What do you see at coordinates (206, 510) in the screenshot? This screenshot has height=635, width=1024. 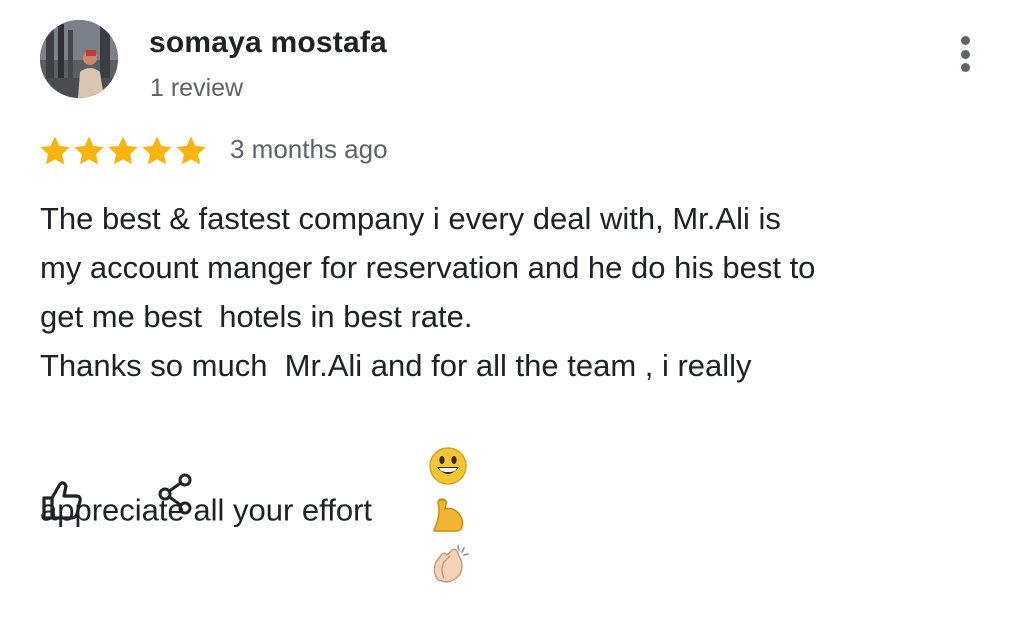 I see `review-text-line: appreciate all your effort` at bounding box center [206, 510].